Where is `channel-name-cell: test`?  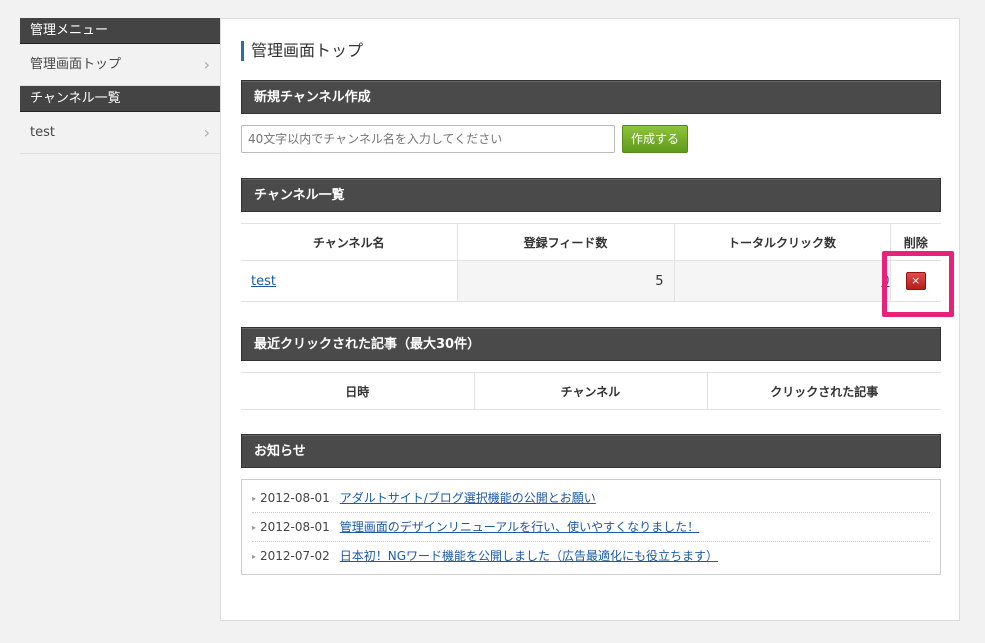
channel-name-cell: test is located at coordinates (349, 281).